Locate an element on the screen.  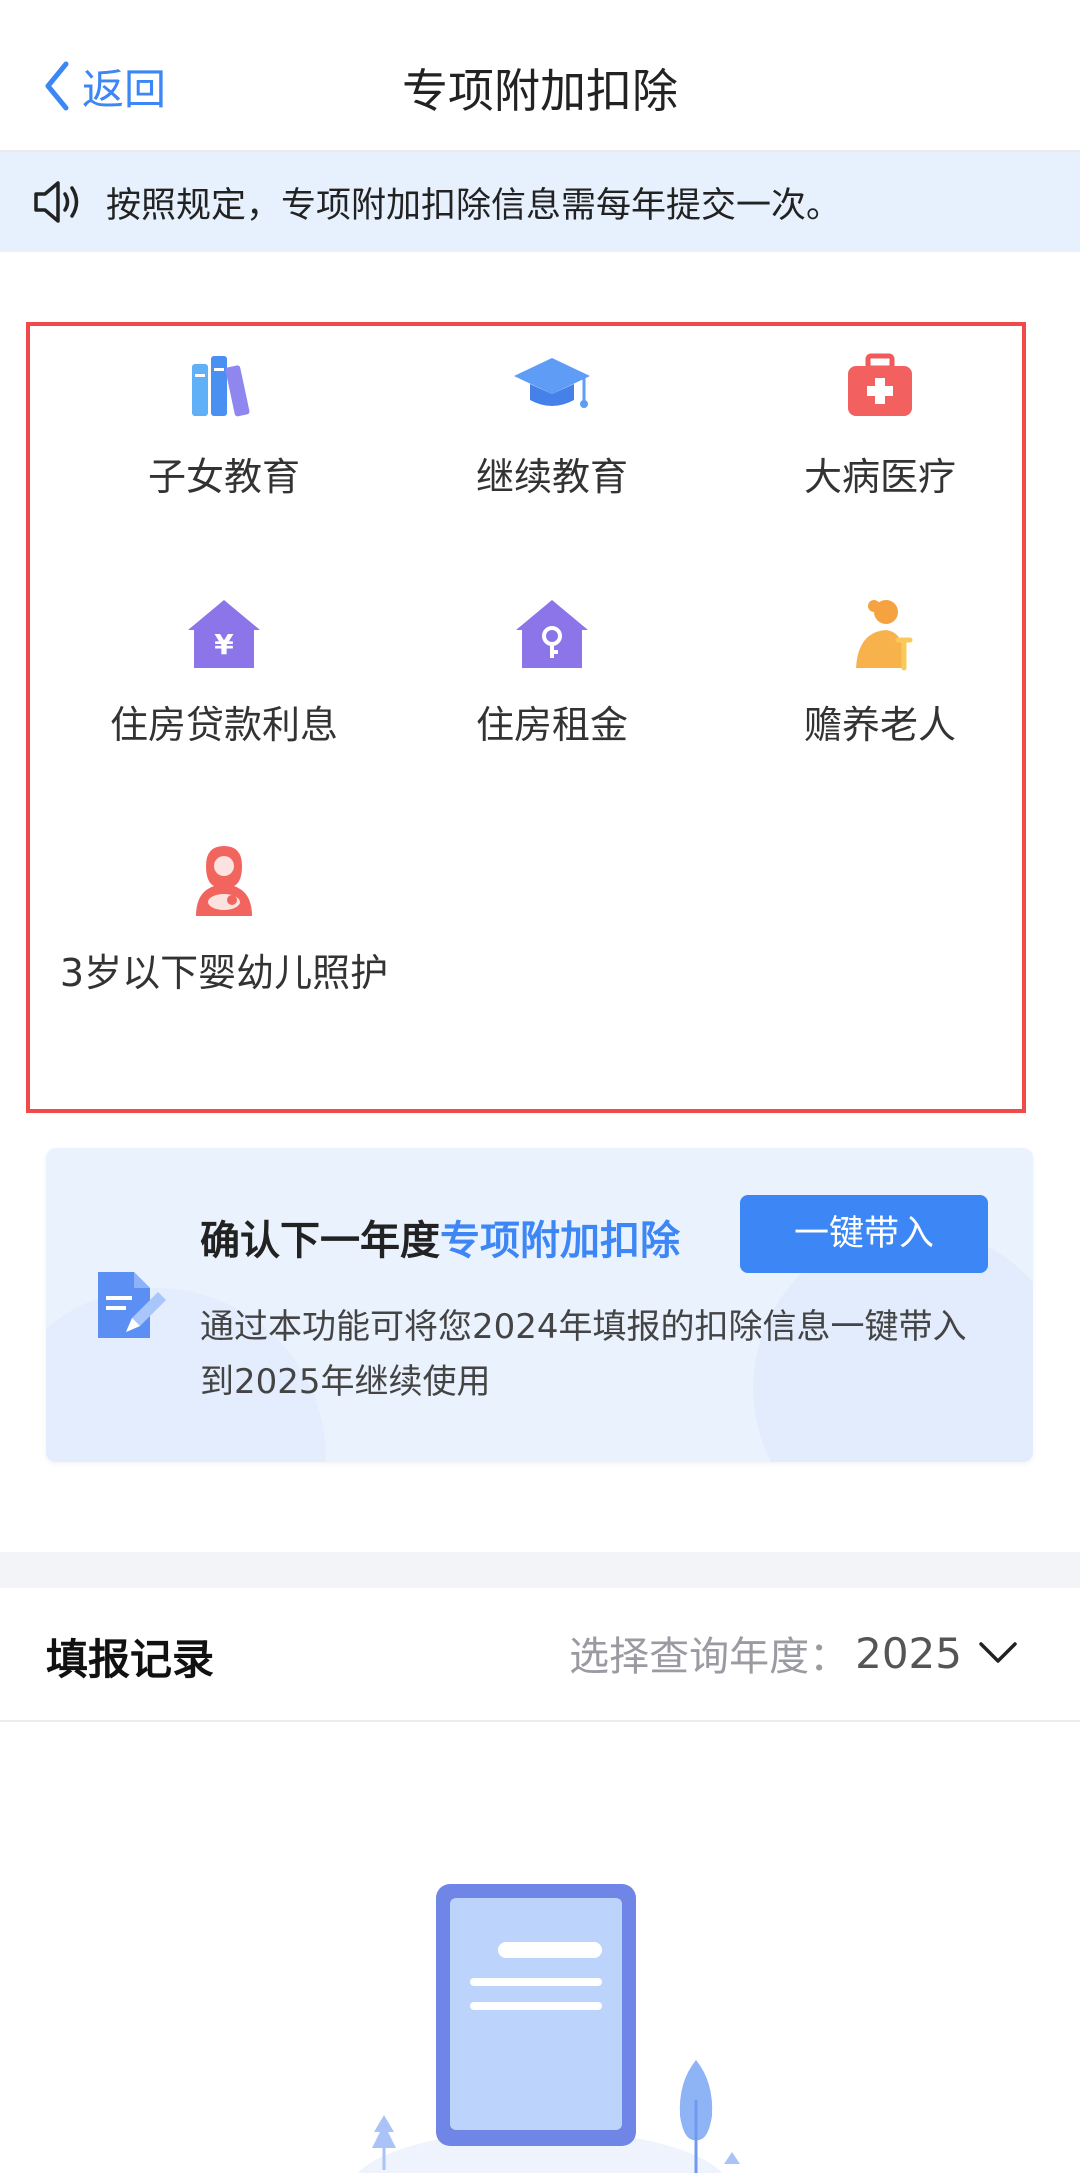
category-label: 继续教育 is located at coordinates (551, 477).